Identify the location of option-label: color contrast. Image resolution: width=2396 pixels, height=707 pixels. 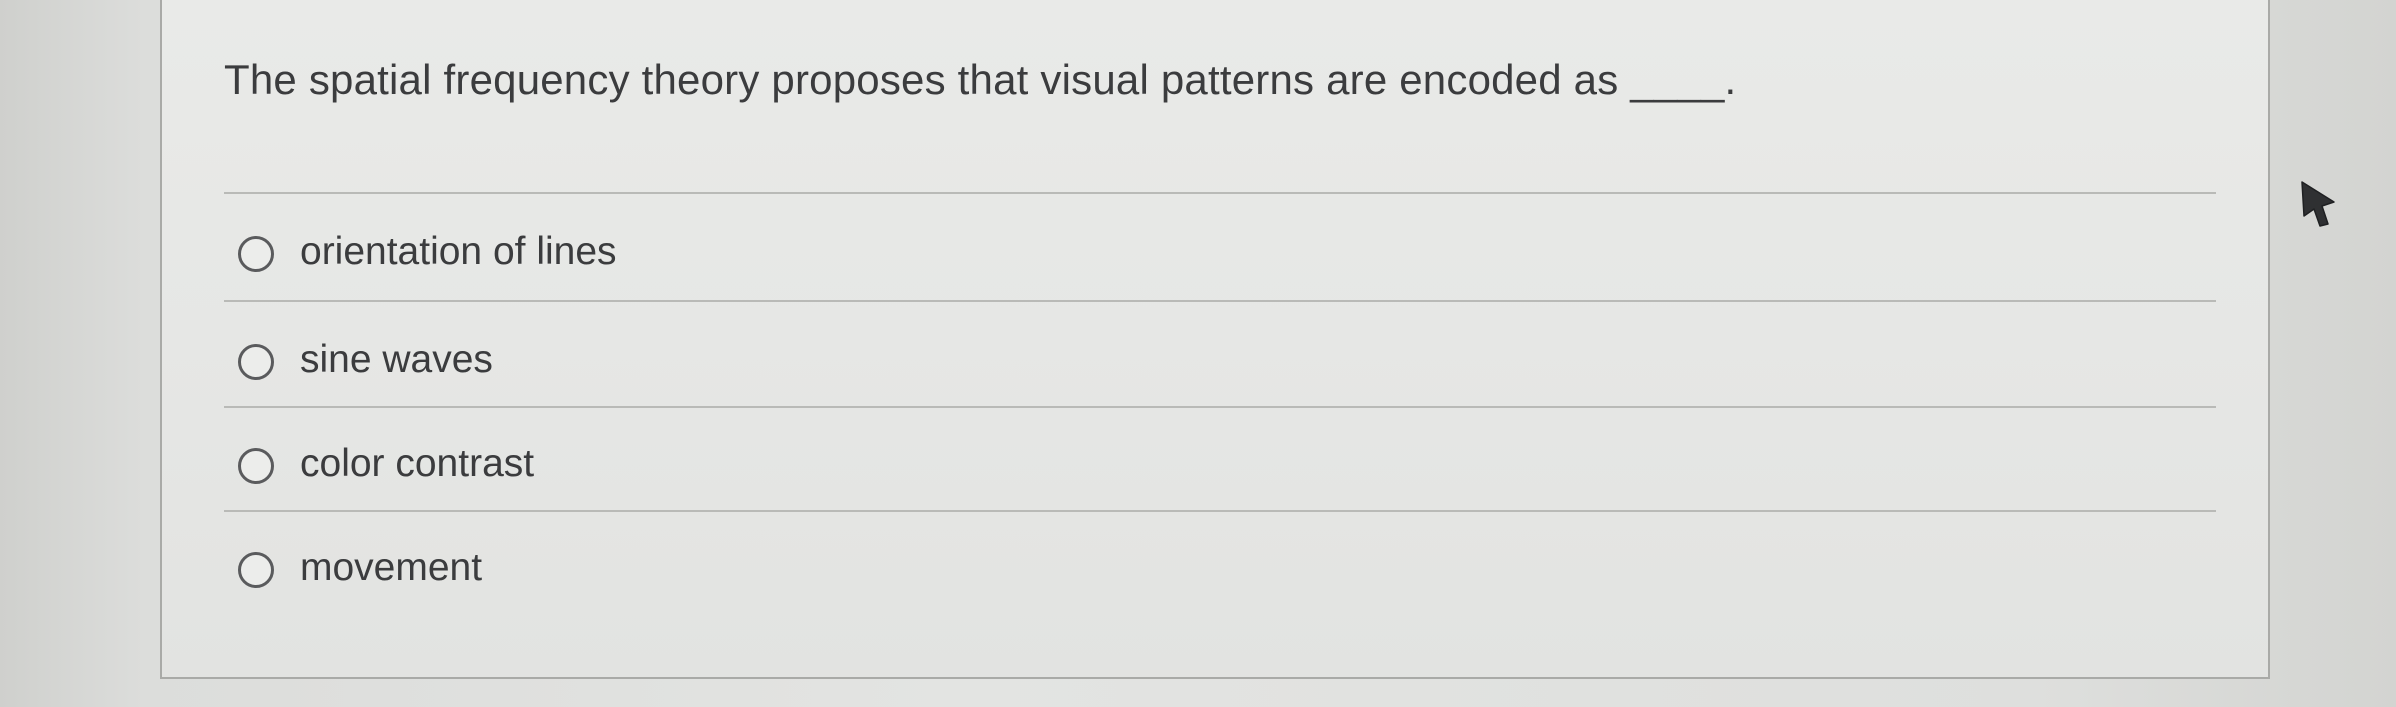
(417, 463).